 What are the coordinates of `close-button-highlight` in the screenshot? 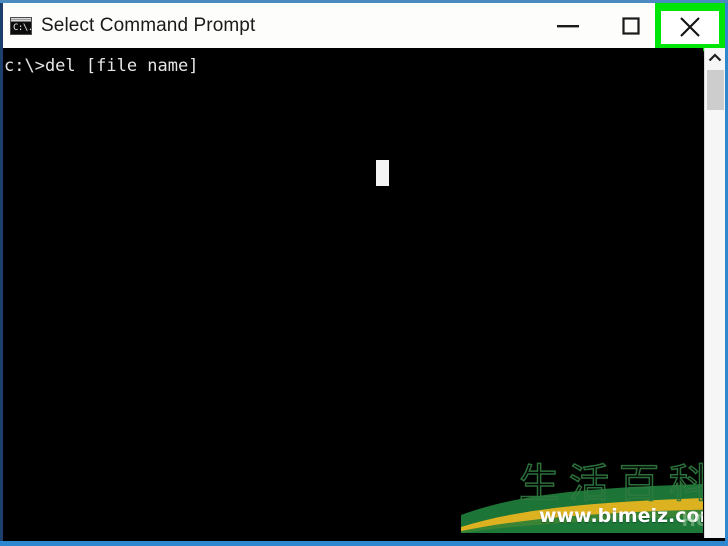 It's located at (690, 27).